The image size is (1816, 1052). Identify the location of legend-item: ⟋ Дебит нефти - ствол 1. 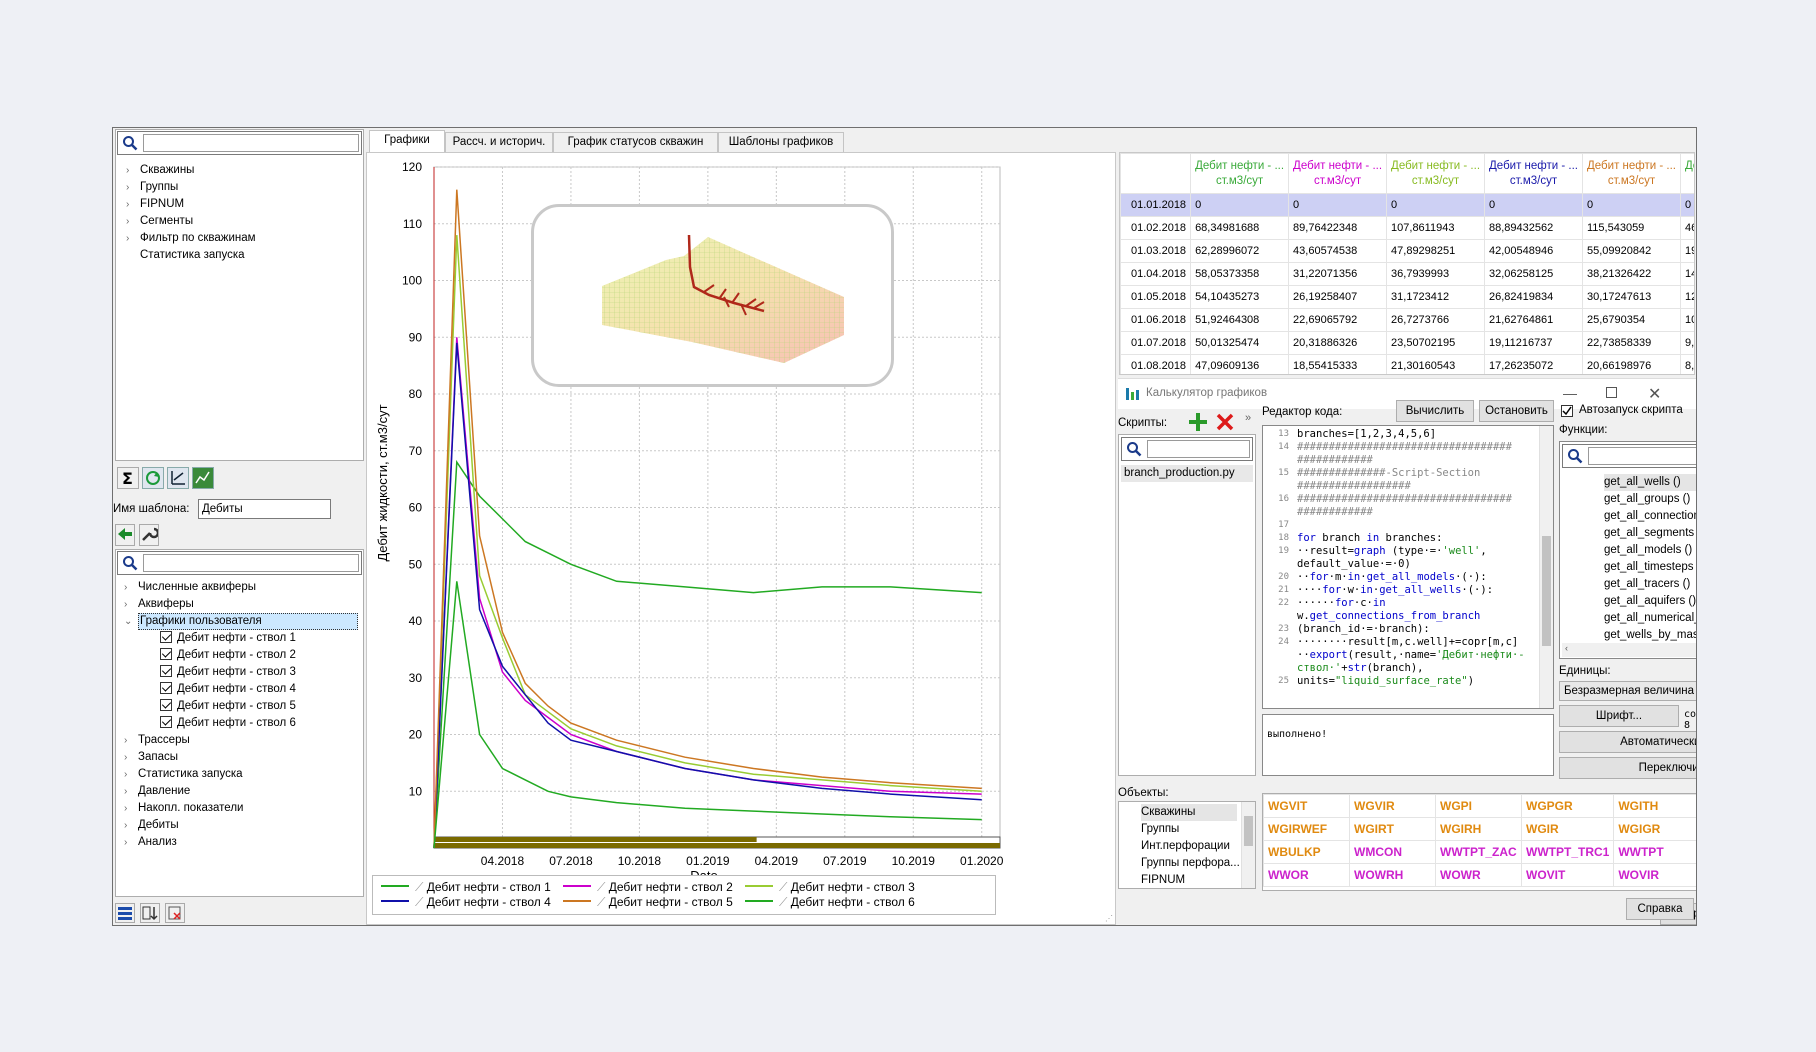
(466, 887).